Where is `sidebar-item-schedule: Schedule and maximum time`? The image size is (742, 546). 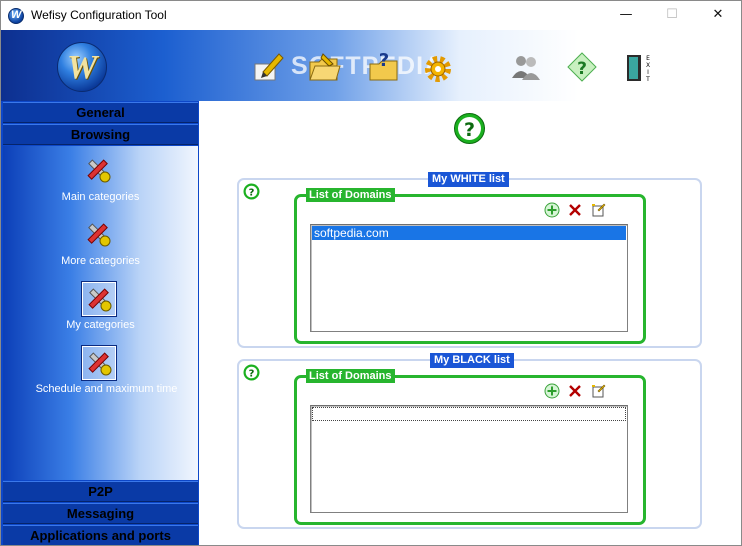
sidebar-item-schedule: Schedule and maximum time is located at coordinates (100, 371).